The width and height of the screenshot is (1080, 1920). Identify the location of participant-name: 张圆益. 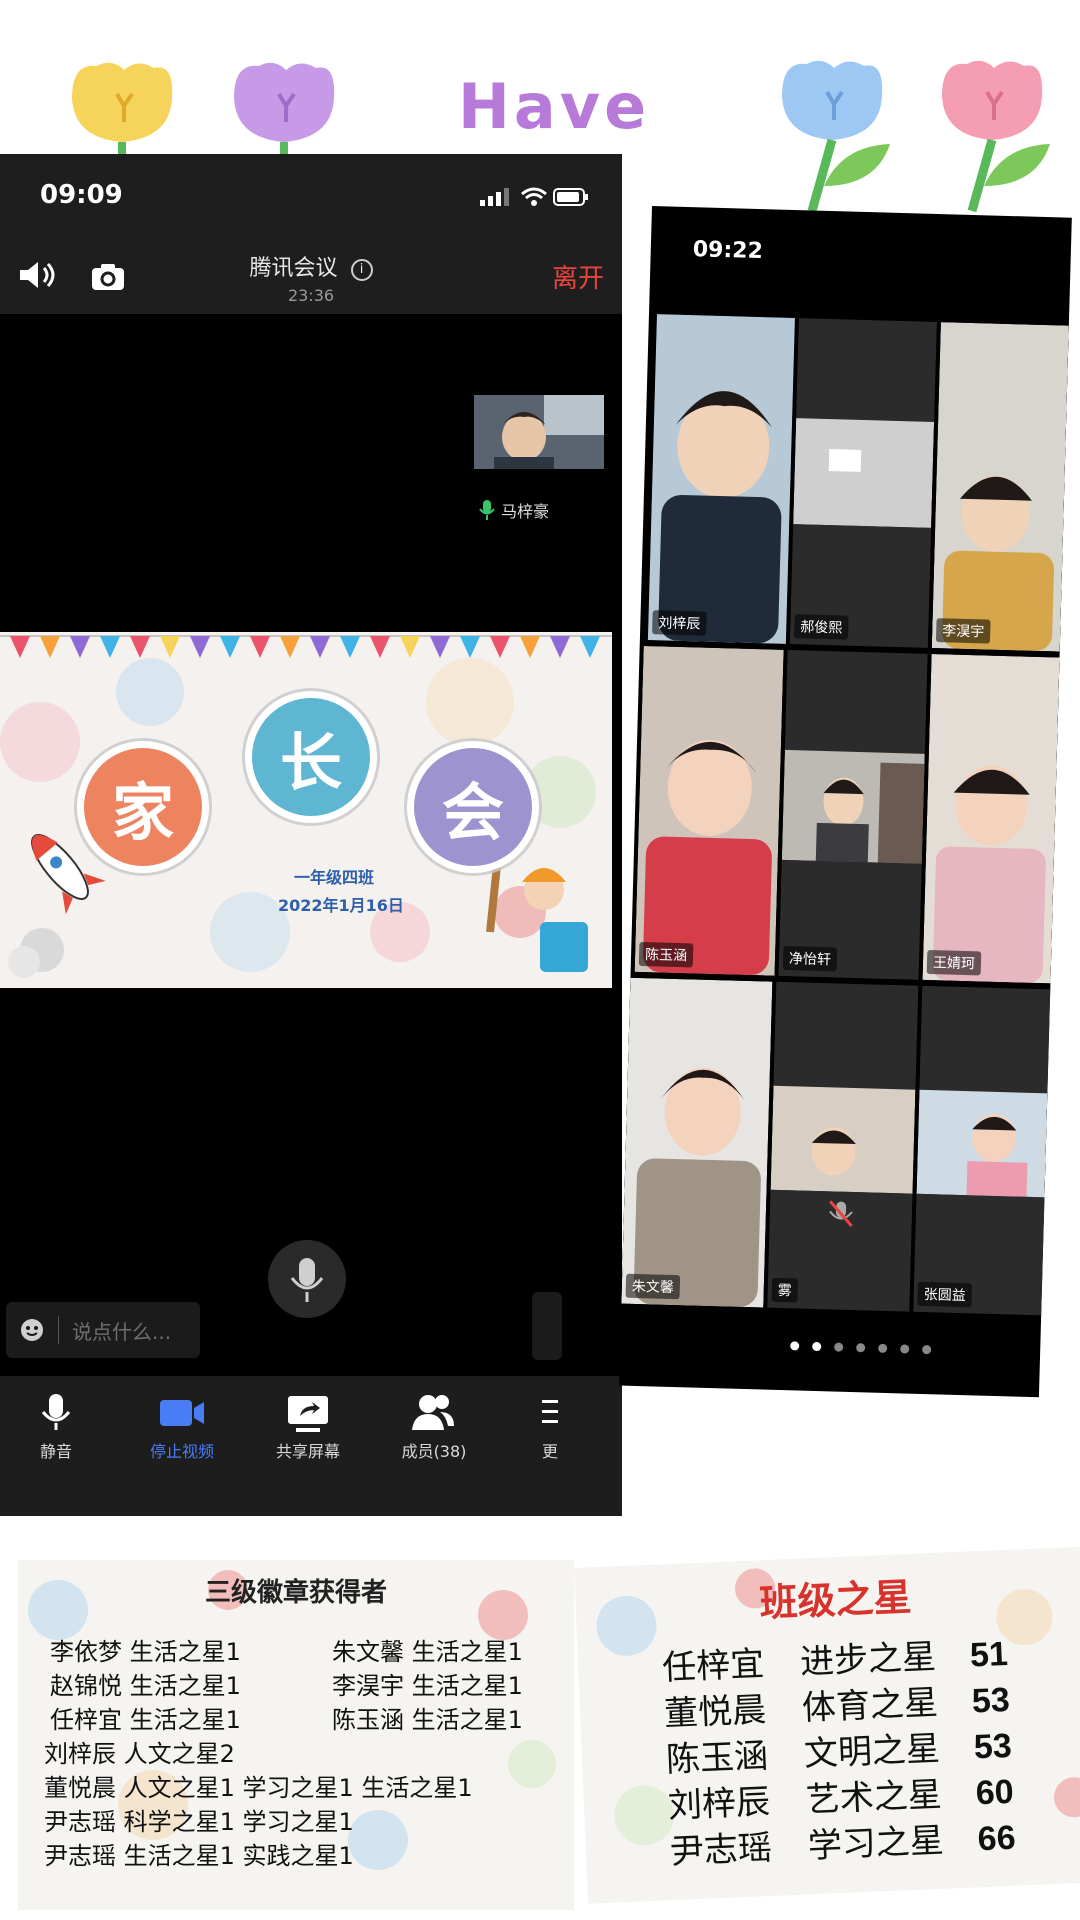
(945, 1294).